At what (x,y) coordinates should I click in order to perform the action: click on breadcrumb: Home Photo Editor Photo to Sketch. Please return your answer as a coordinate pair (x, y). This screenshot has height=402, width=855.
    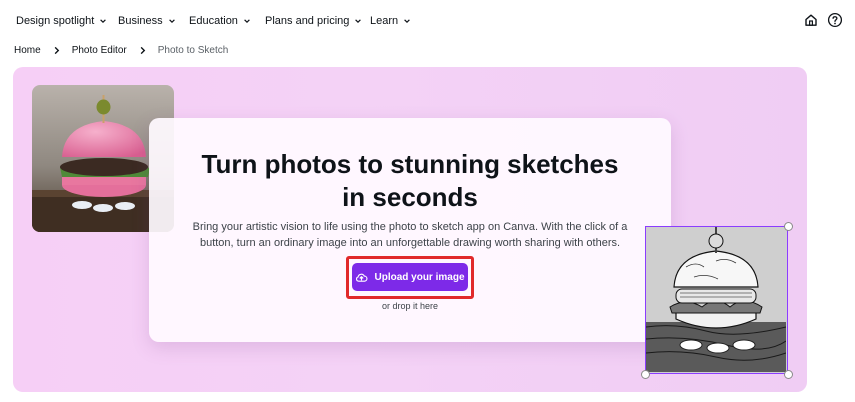
    Looking at the image, I should click on (121, 50).